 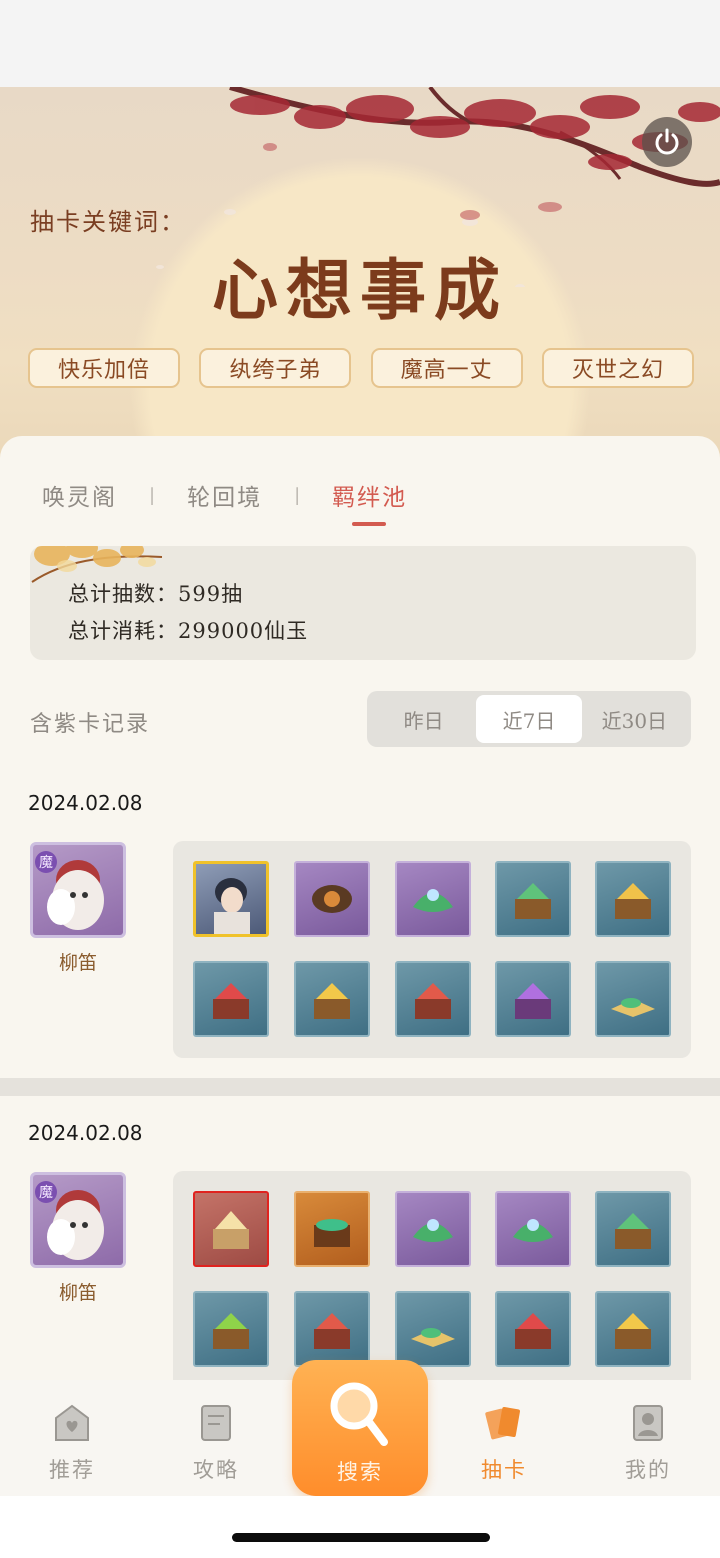 I want to click on cards-icon, so click(x=502, y=1423).